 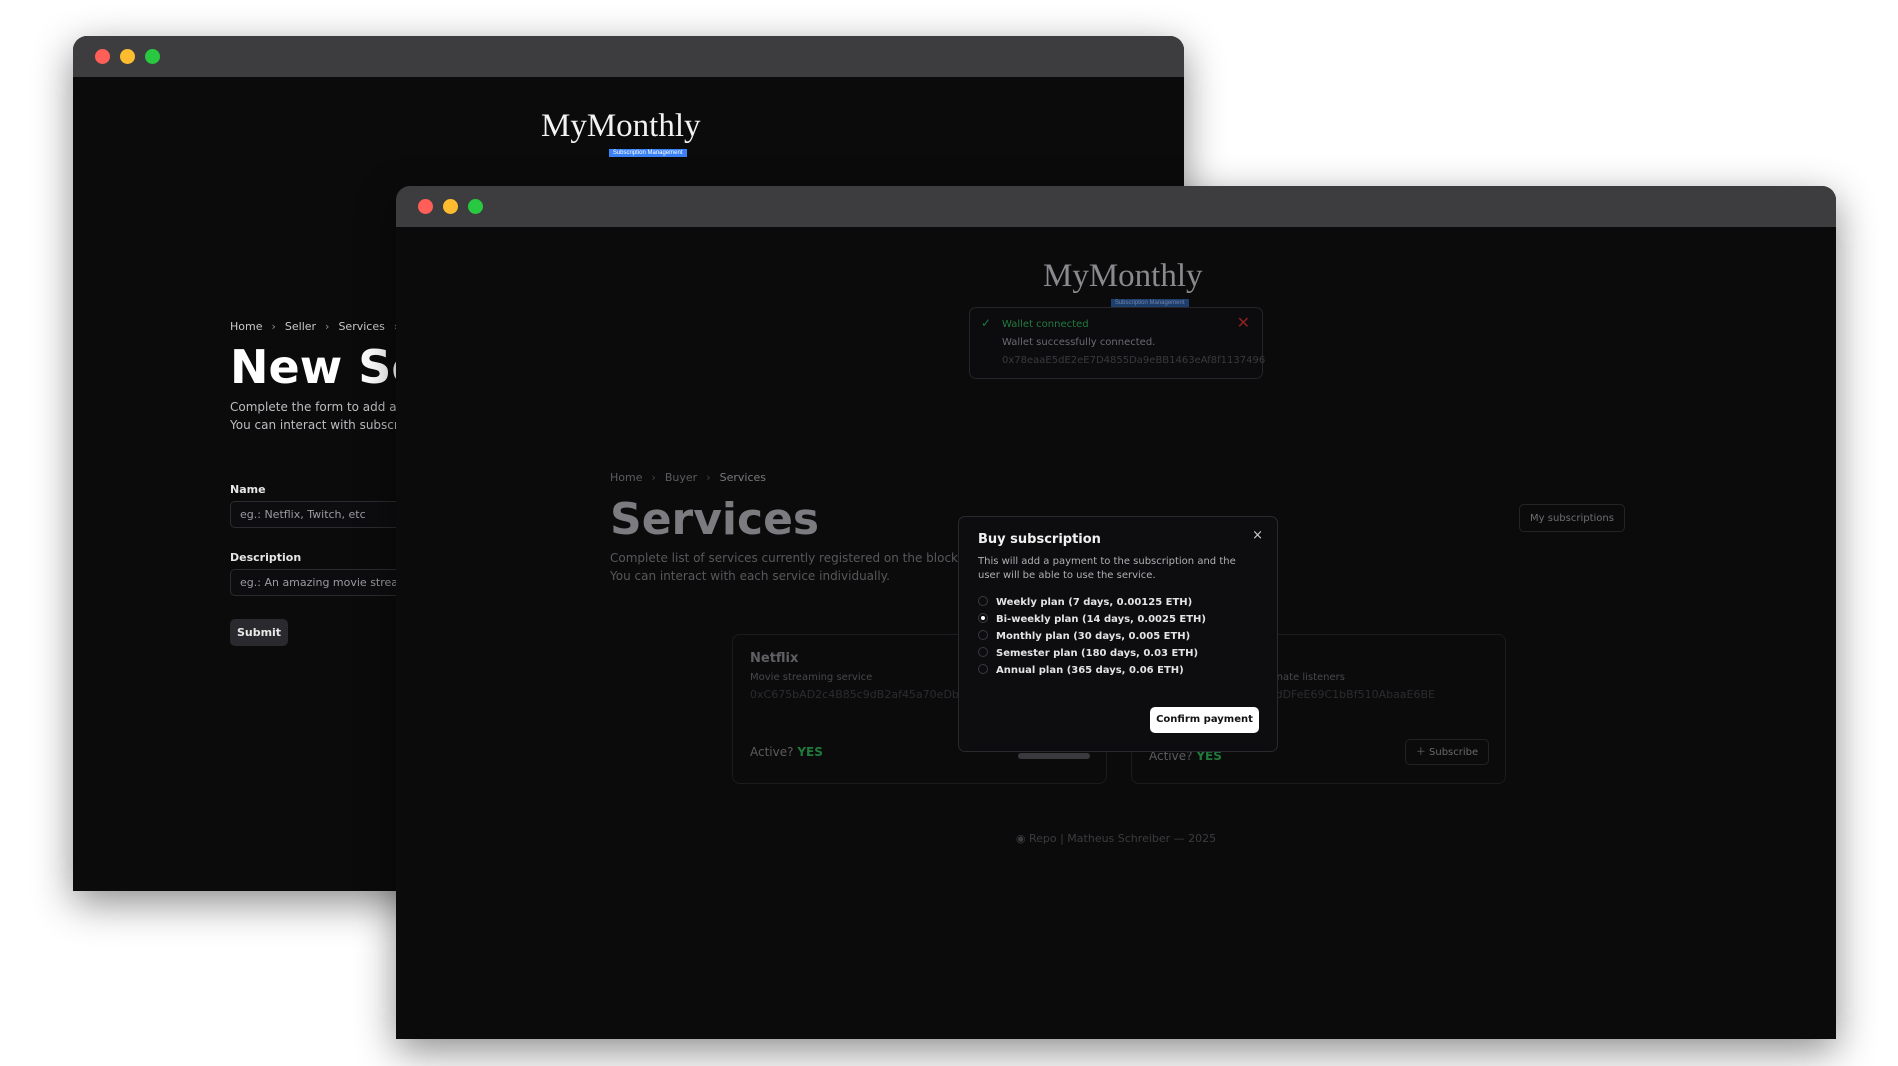 I want to click on radio-button-selected, so click(x=983, y=618).